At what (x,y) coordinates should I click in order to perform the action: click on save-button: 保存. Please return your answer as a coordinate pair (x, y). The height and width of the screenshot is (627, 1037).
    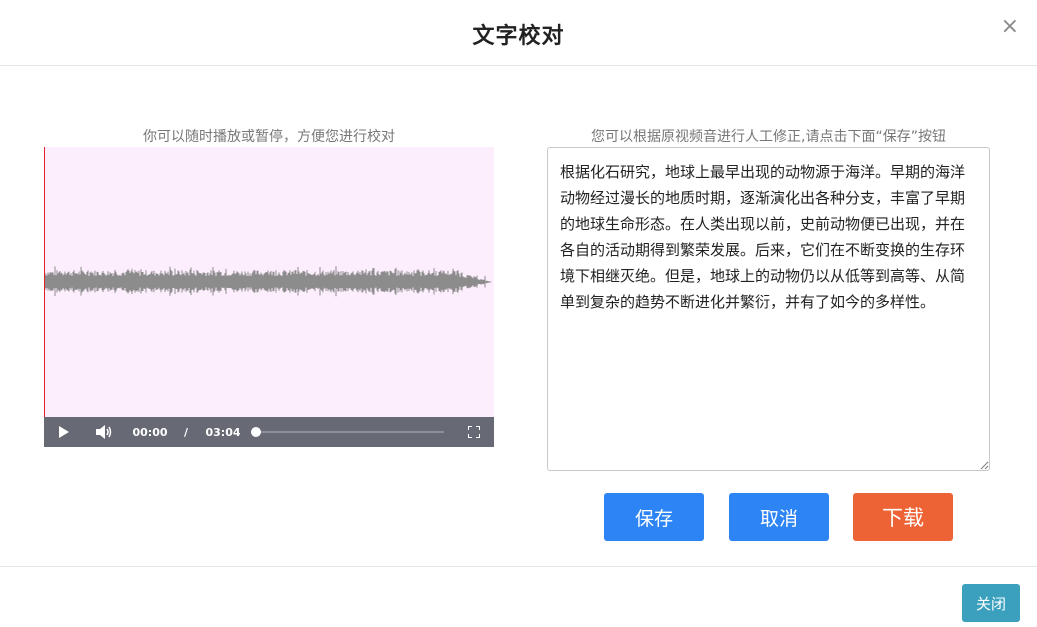
    Looking at the image, I should click on (654, 517).